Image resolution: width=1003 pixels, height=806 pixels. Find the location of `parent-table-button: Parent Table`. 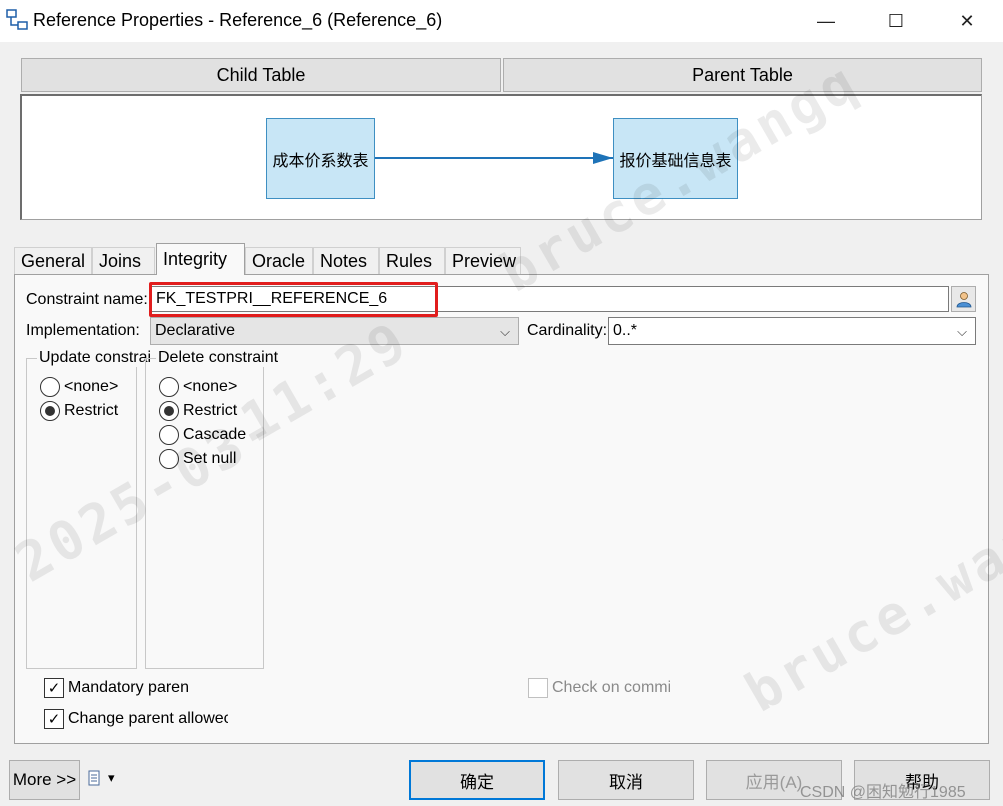

parent-table-button: Parent Table is located at coordinates (742, 75).